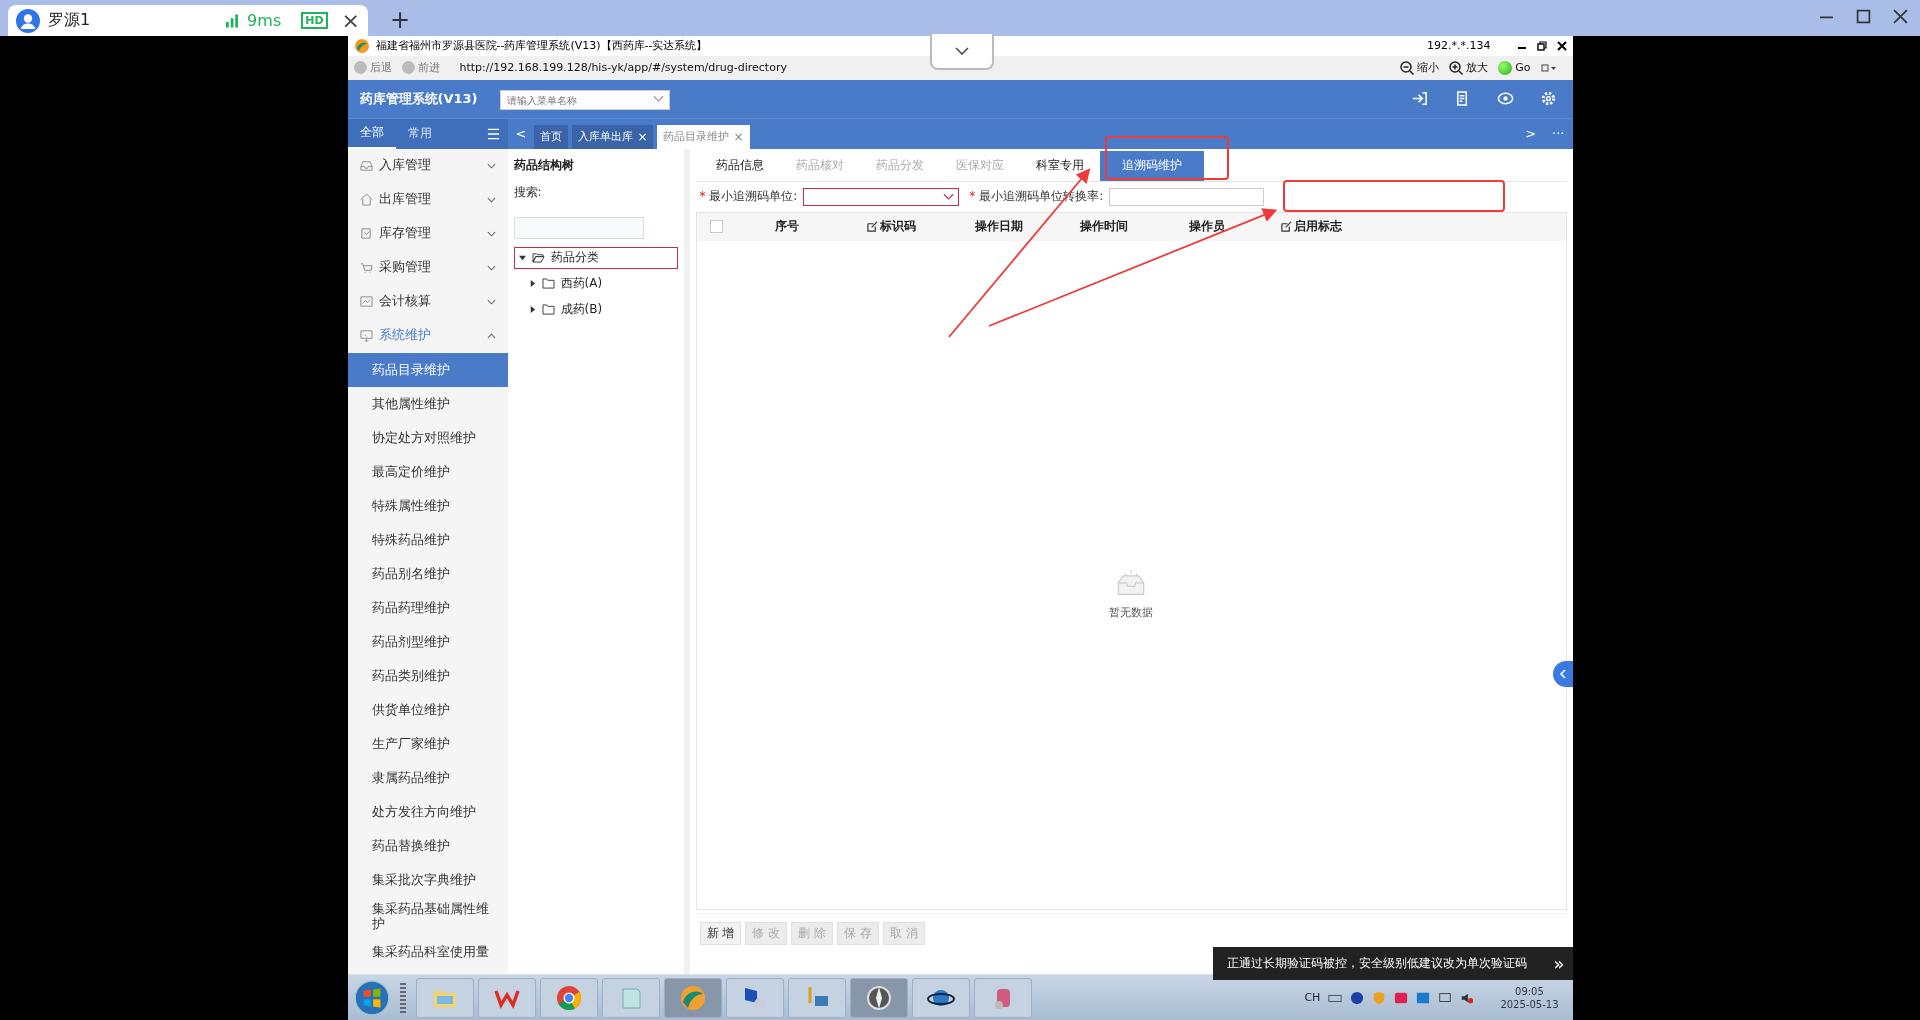 This screenshot has height=1020, width=1920. I want to click on menu-group: 采购管理, so click(427, 267).